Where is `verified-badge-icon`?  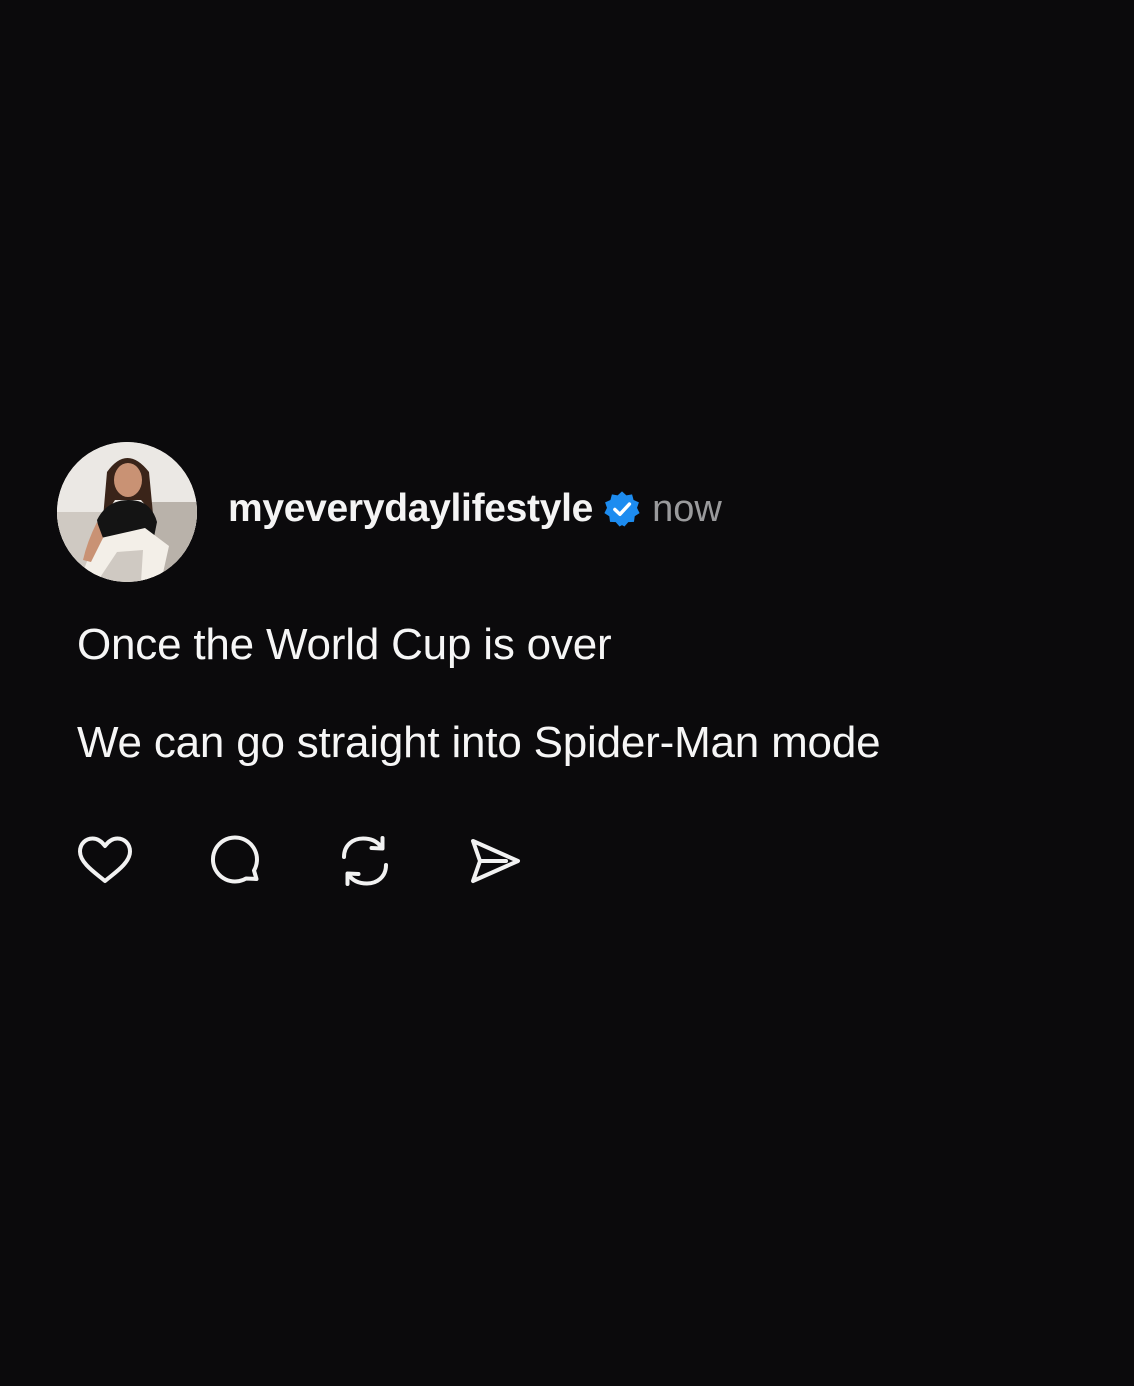 verified-badge-icon is located at coordinates (622, 509).